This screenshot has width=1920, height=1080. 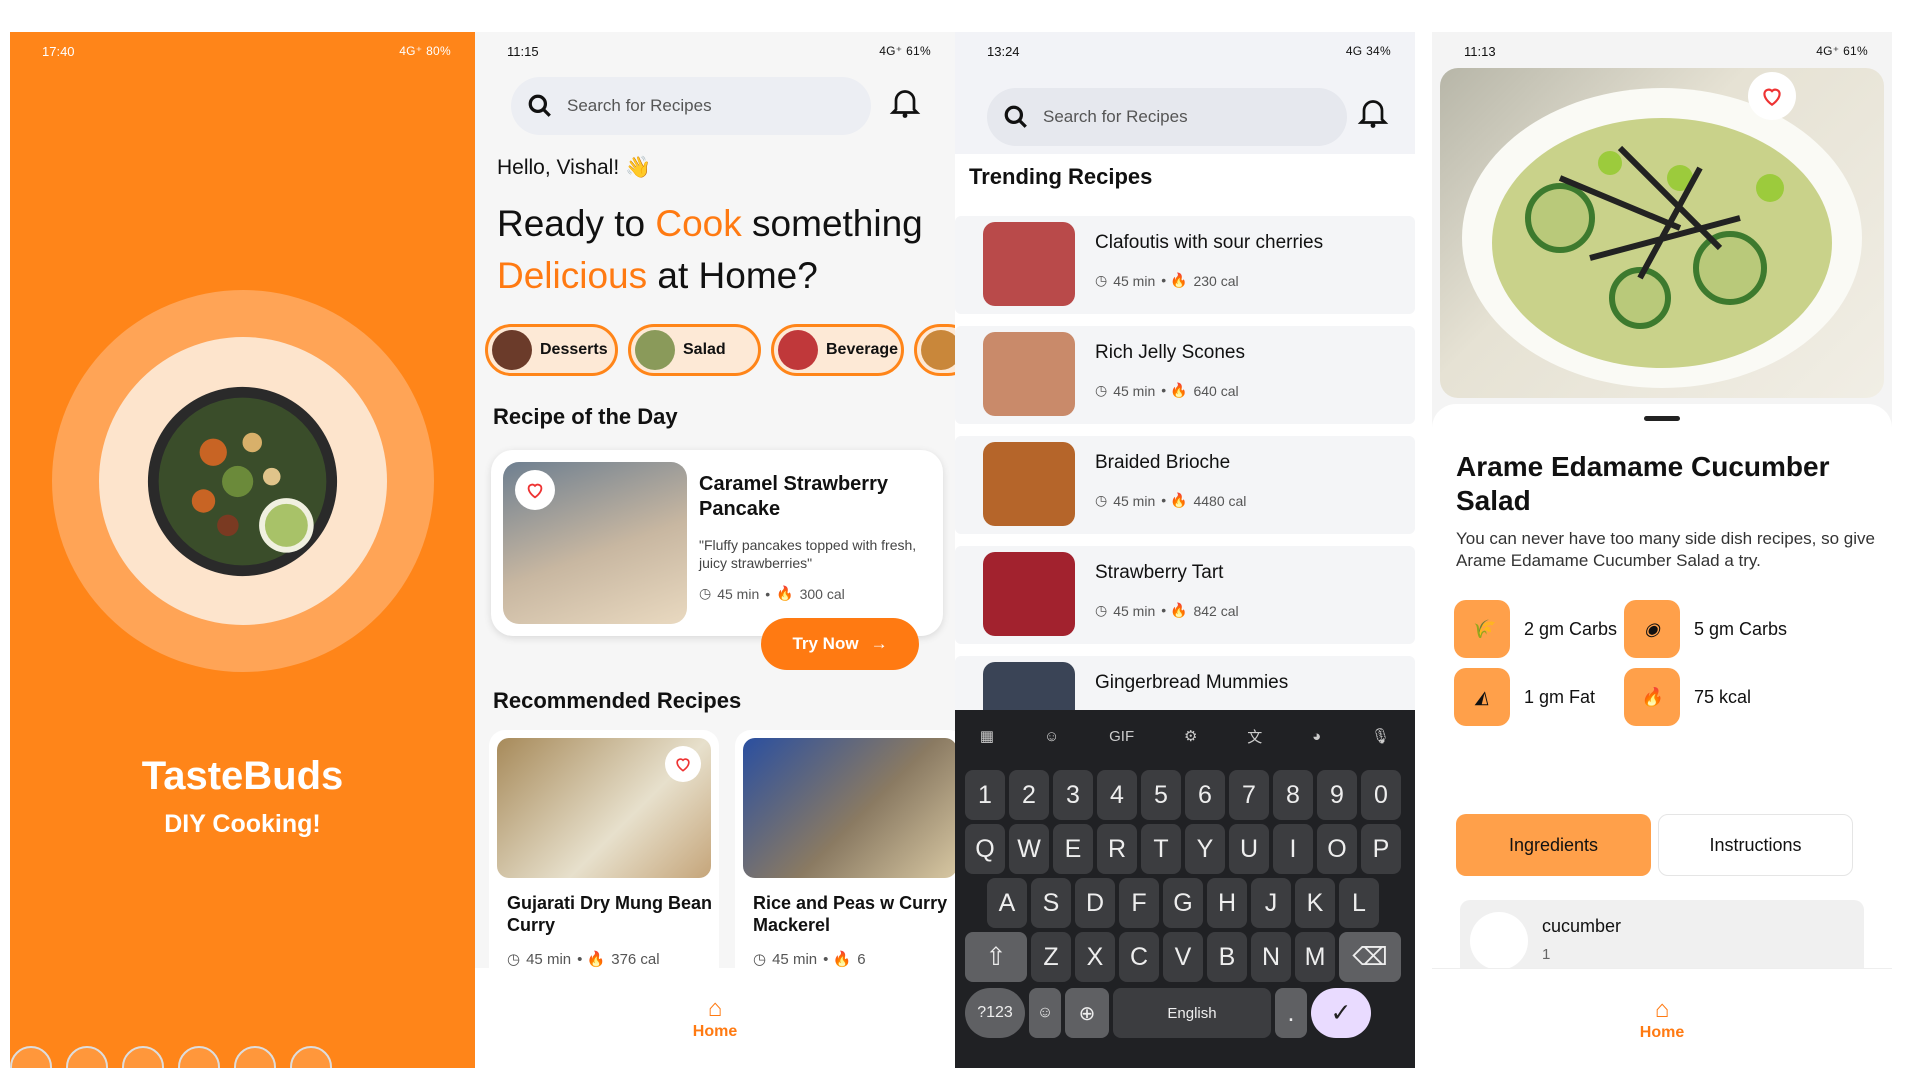 I want to click on key-7: 7, so click(x=1249, y=795).